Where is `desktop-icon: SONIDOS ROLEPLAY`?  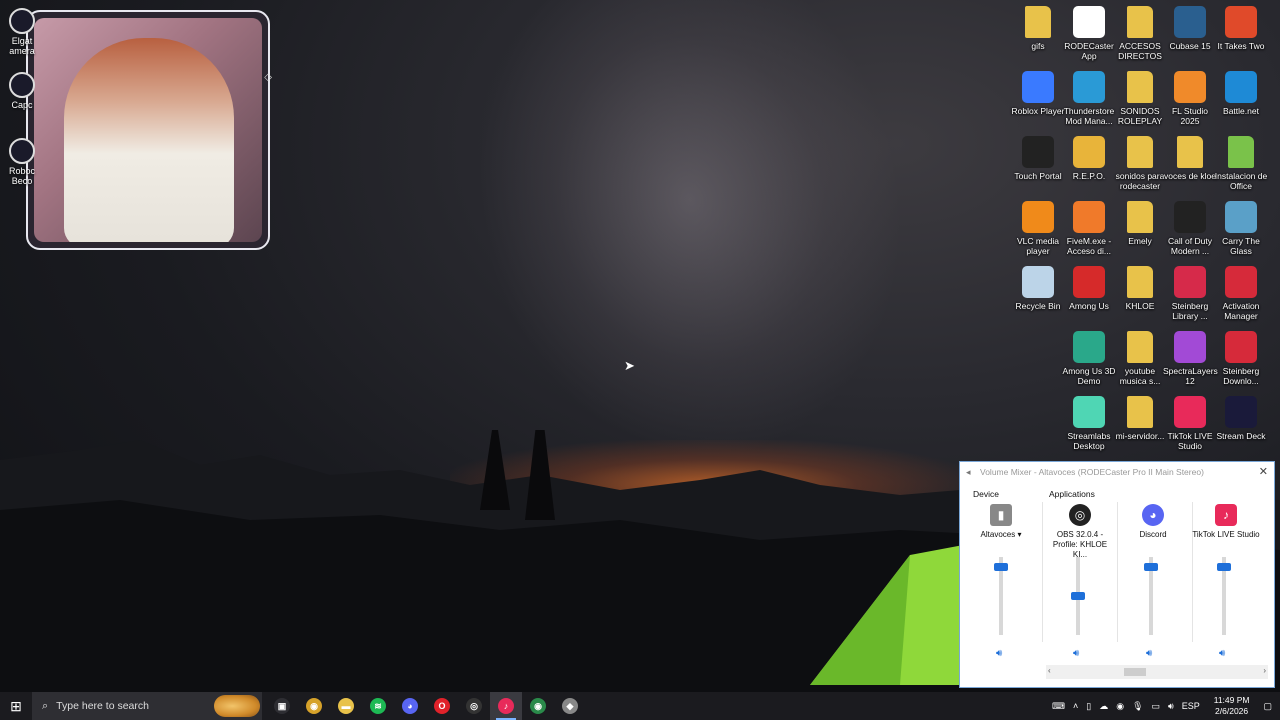 desktop-icon: SONIDOS ROLEPLAY is located at coordinates (1140, 98).